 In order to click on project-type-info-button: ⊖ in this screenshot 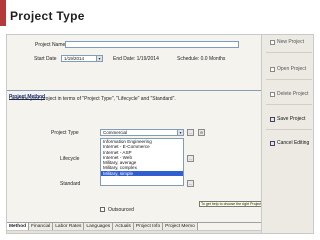, I will do `click(201, 132)`.